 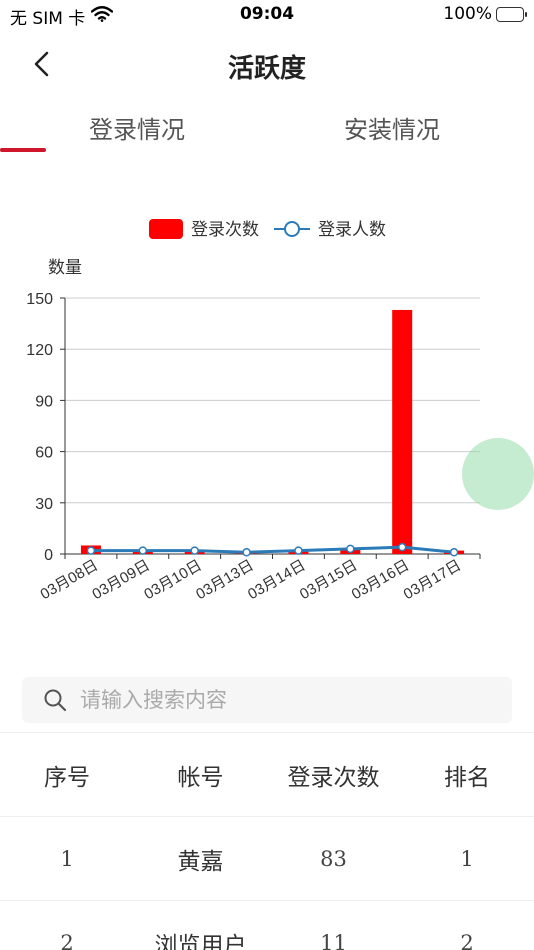 I want to click on cell-rank: 2, so click(x=467, y=940).